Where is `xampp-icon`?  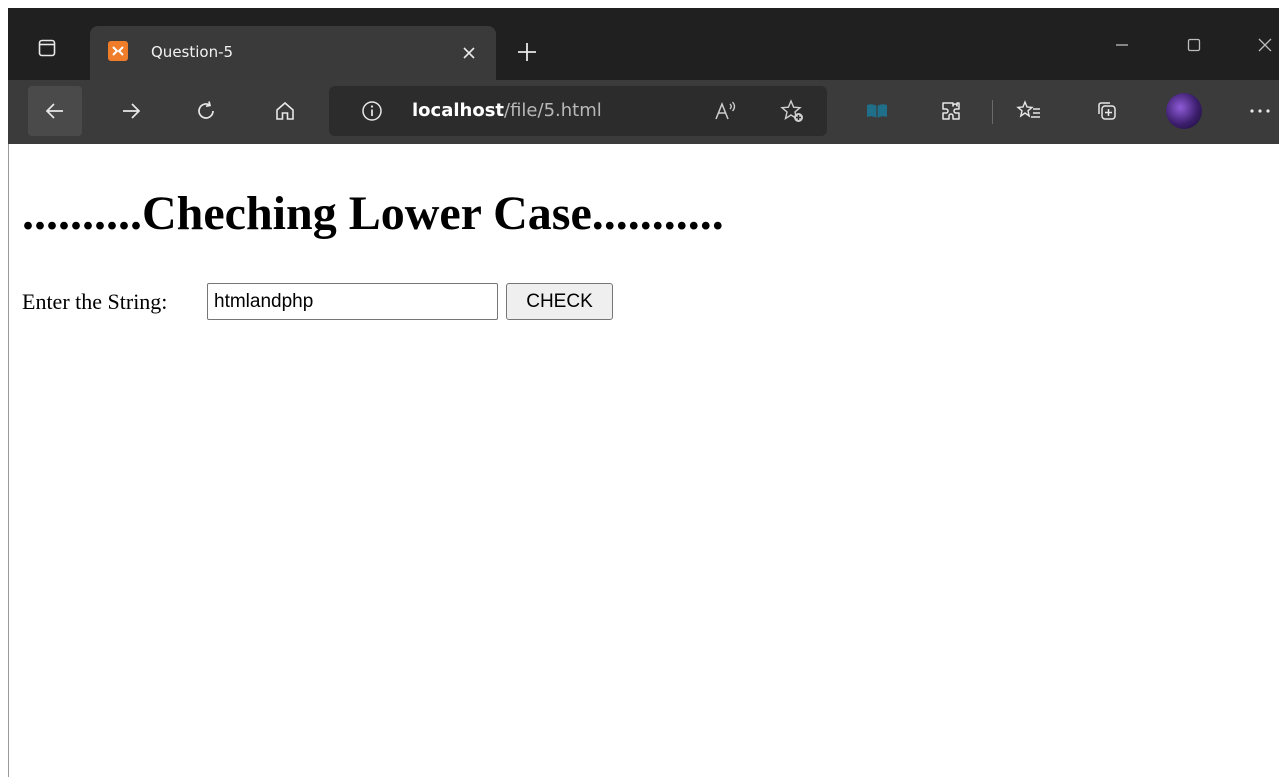
xampp-icon is located at coordinates (118, 51).